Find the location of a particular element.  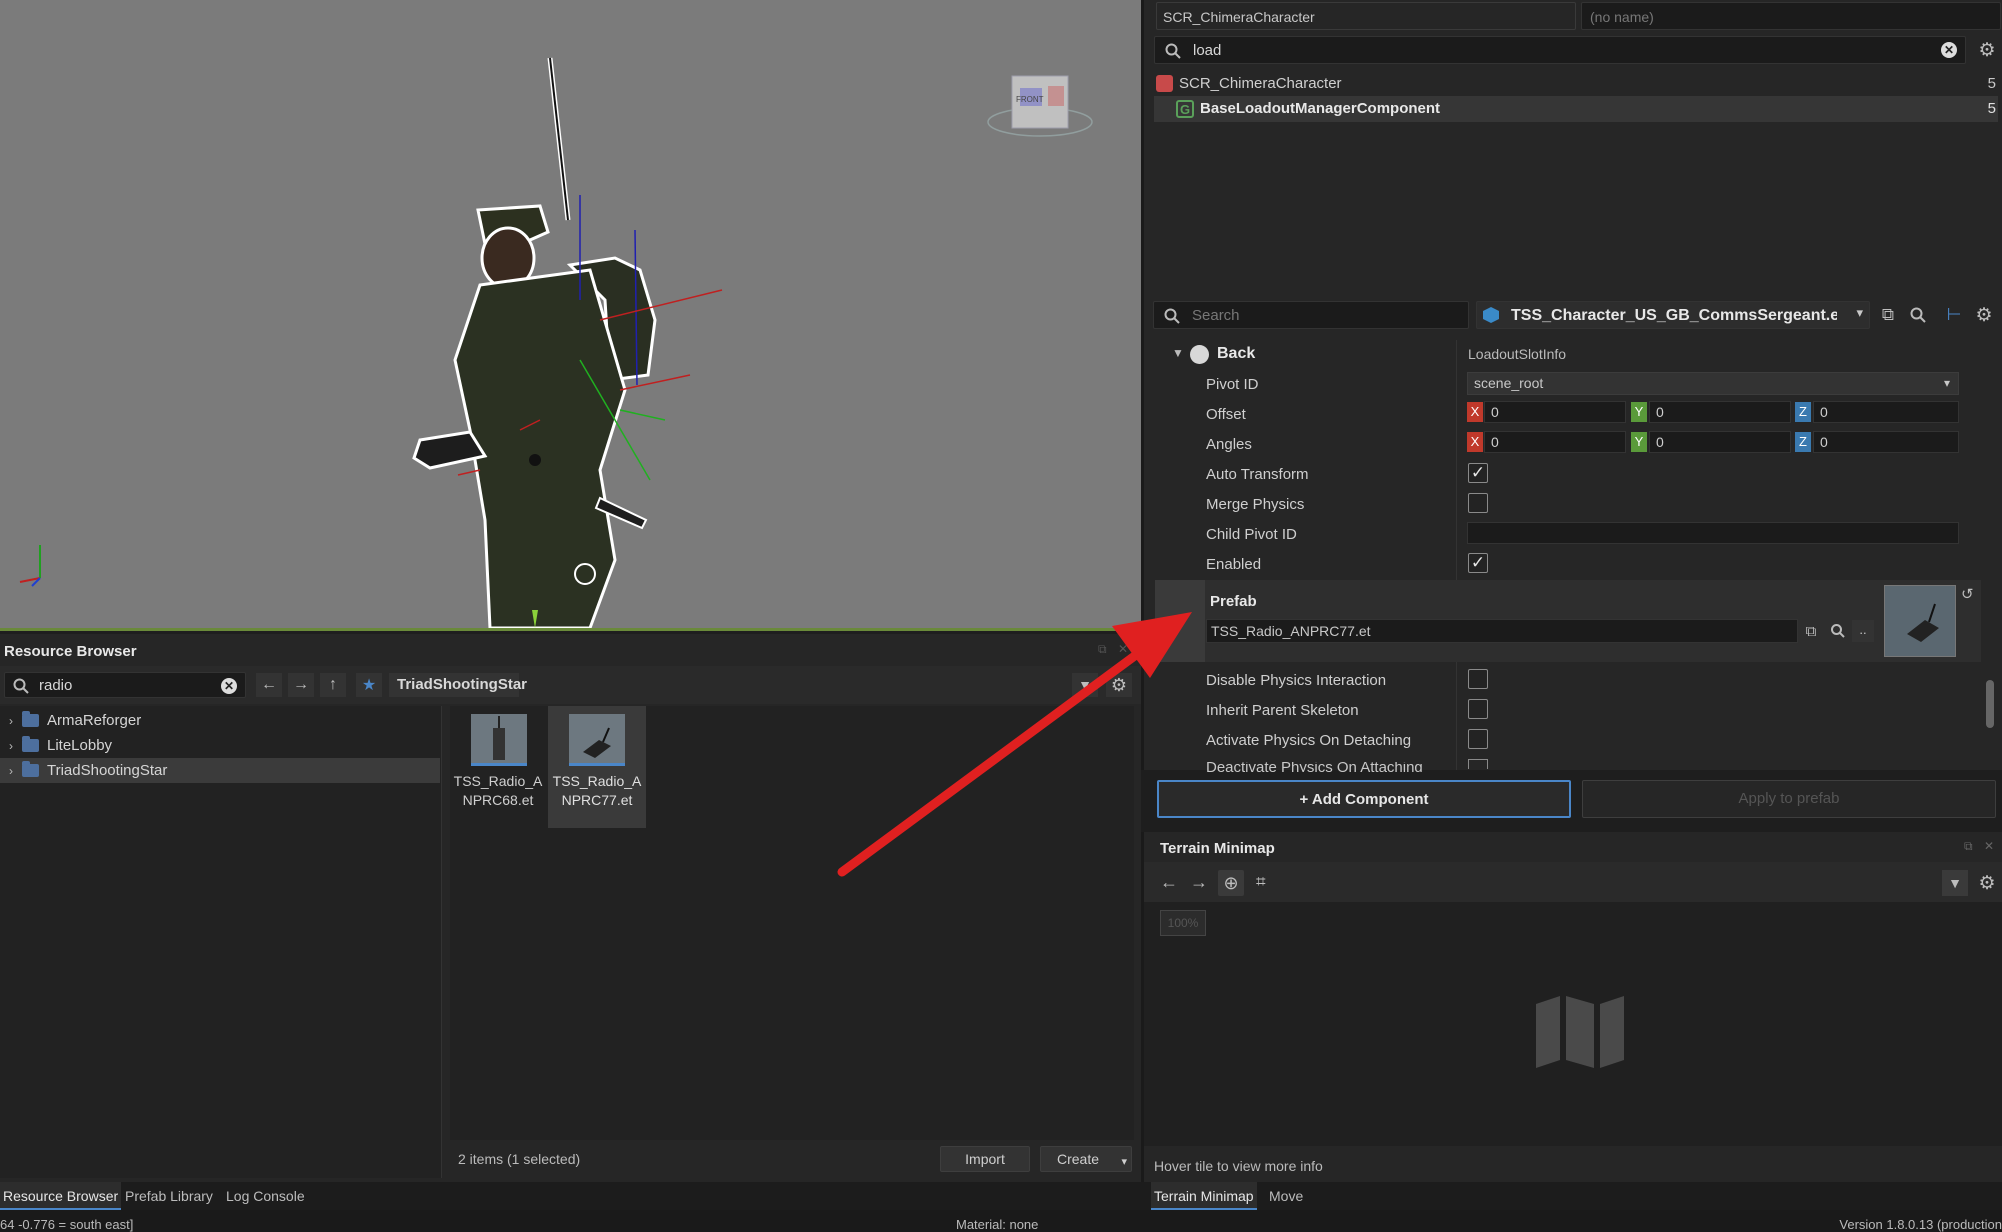

prefab-thumbnail is located at coordinates (1920, 621).